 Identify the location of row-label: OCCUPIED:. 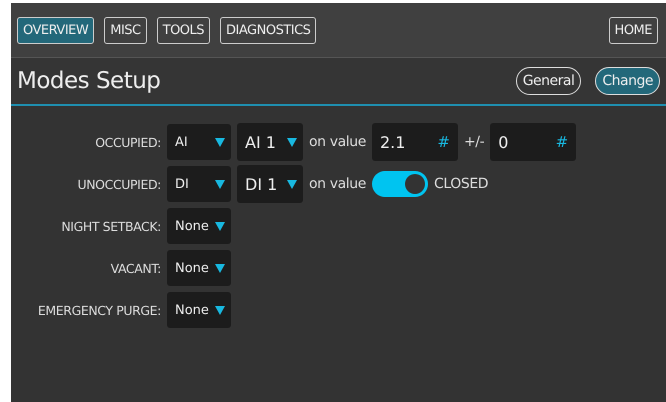
(127, 142).